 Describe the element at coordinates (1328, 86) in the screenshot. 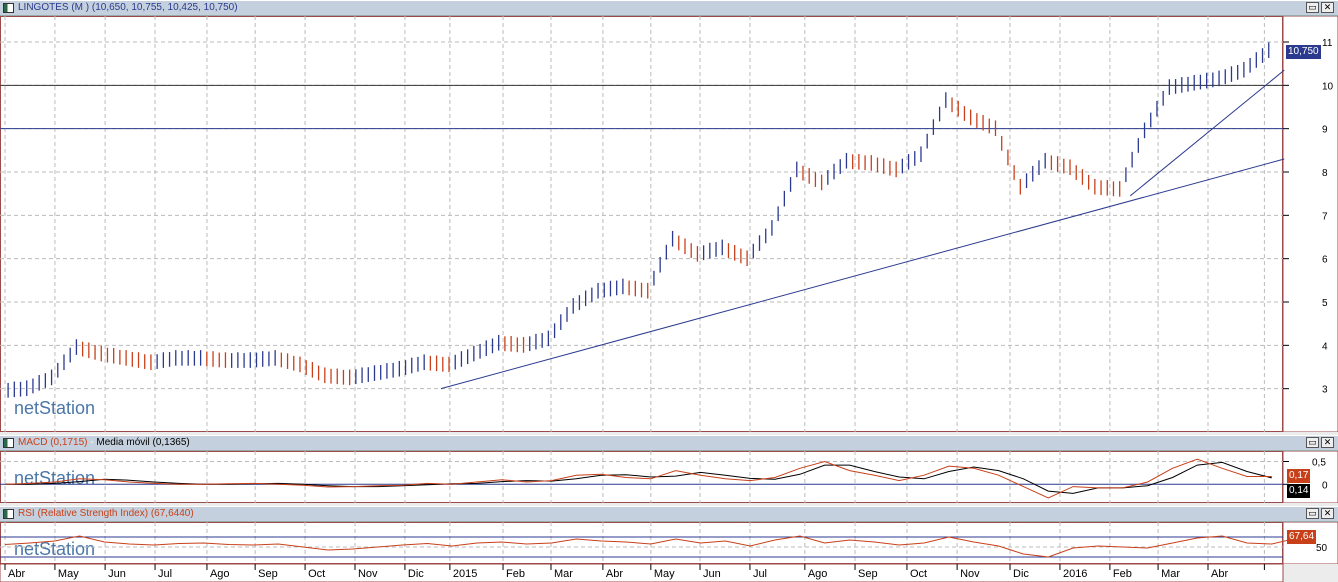

I see `y-tick-label: 10` at that location.